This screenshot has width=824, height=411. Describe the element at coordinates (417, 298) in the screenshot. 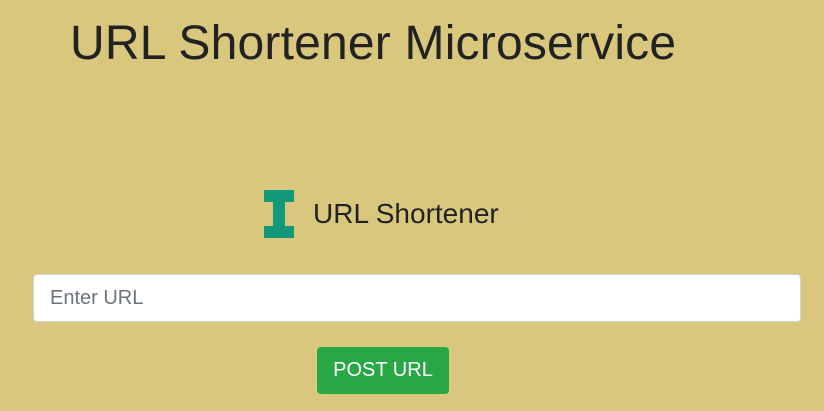

I see `url-input` at that location.